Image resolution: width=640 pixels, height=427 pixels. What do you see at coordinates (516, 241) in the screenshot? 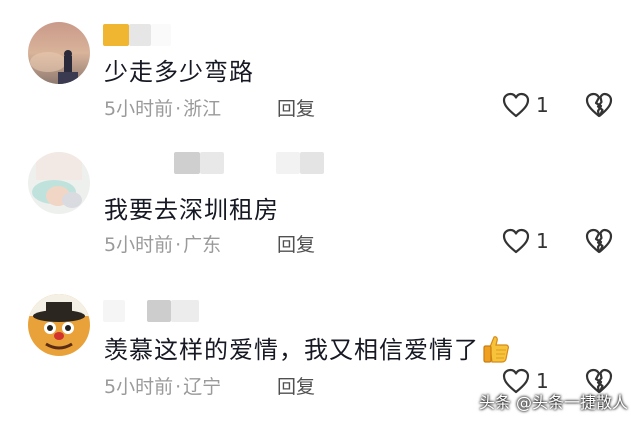
I see `heart-outline-icon` at bounding box center [516, 241].